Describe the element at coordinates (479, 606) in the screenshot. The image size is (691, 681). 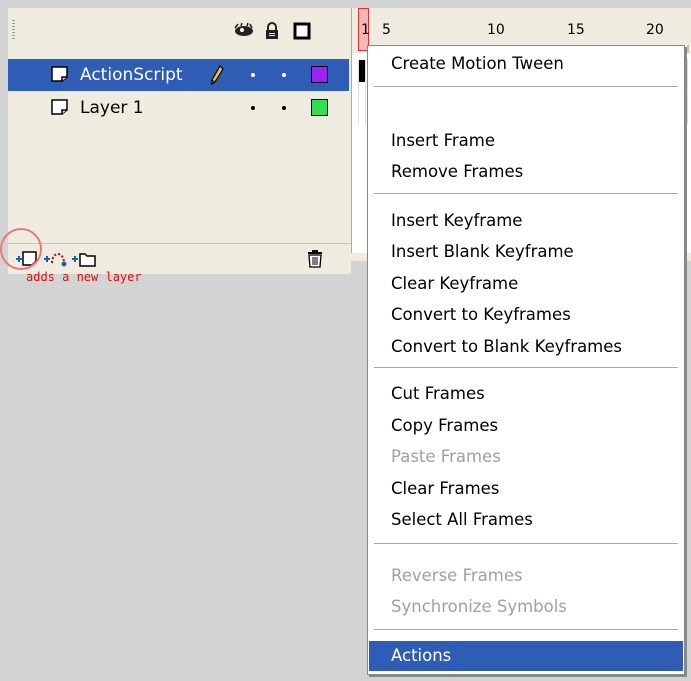
I see `menu-item-synchronize-symbols: Synchronize Symbols` at that location.